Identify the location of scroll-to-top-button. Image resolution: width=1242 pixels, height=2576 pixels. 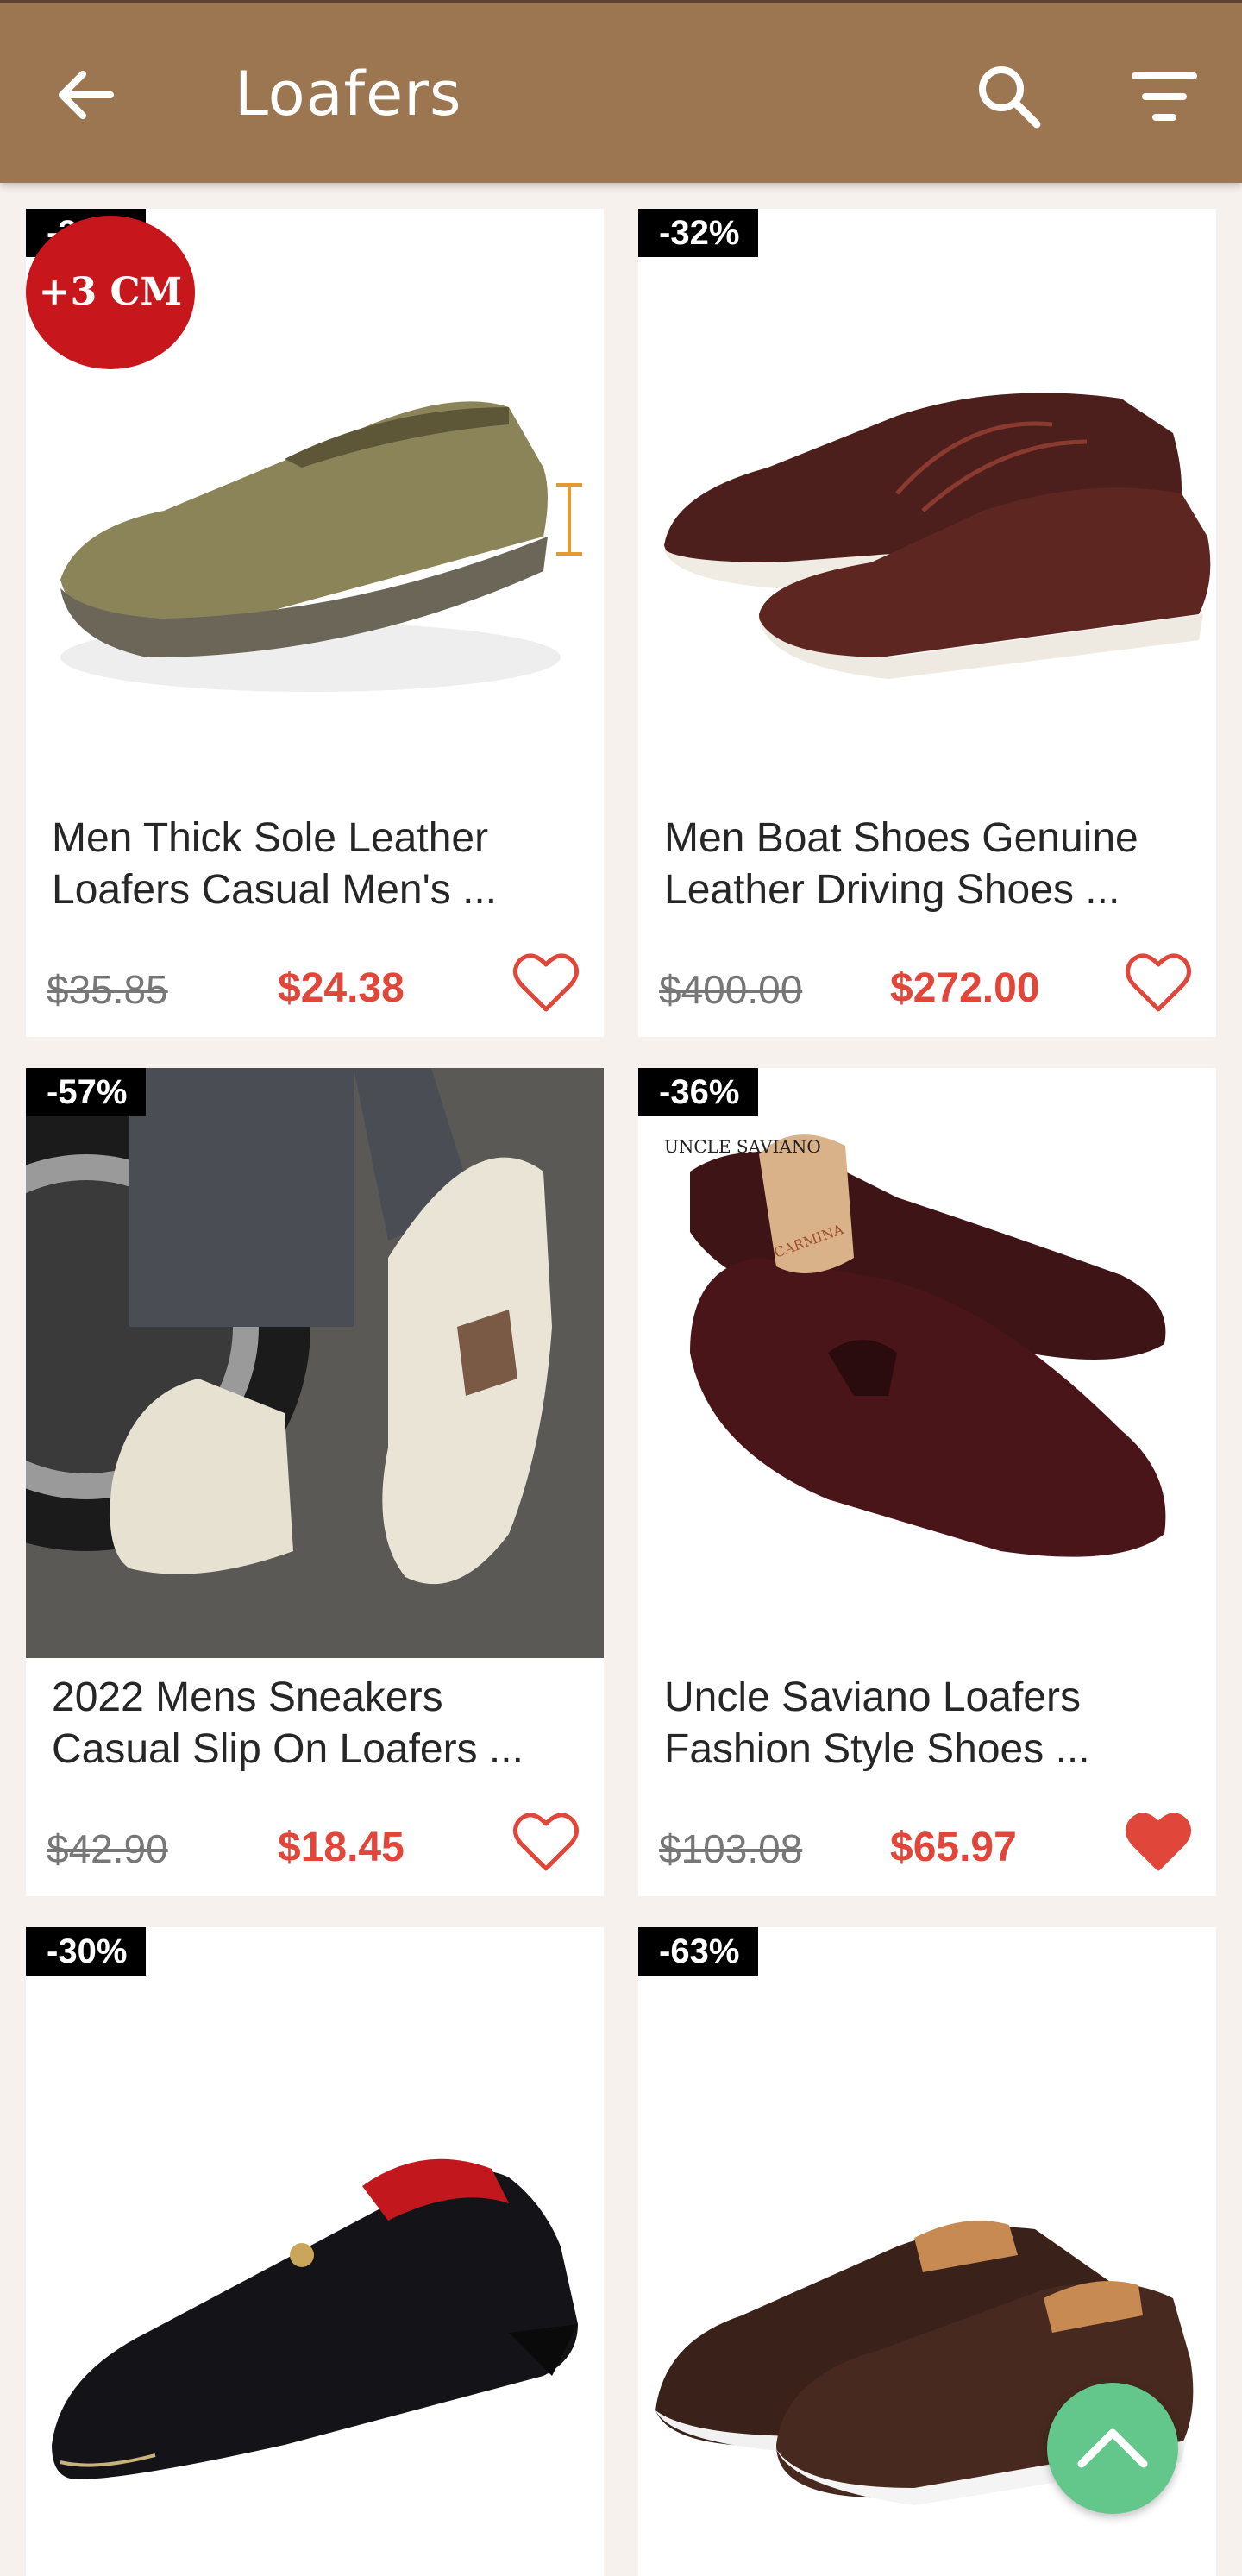
(1113, 2448).